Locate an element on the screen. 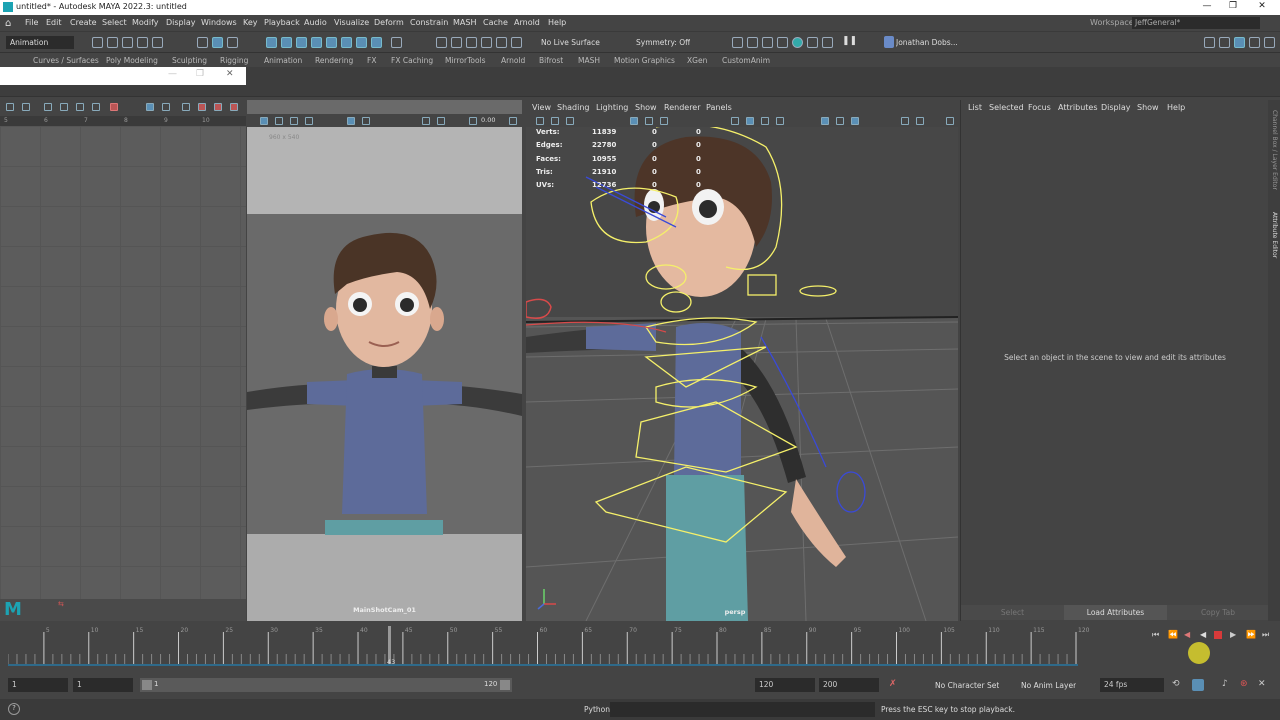  vp-menu-lighting: Lighting is located at coordinates (612, 107).